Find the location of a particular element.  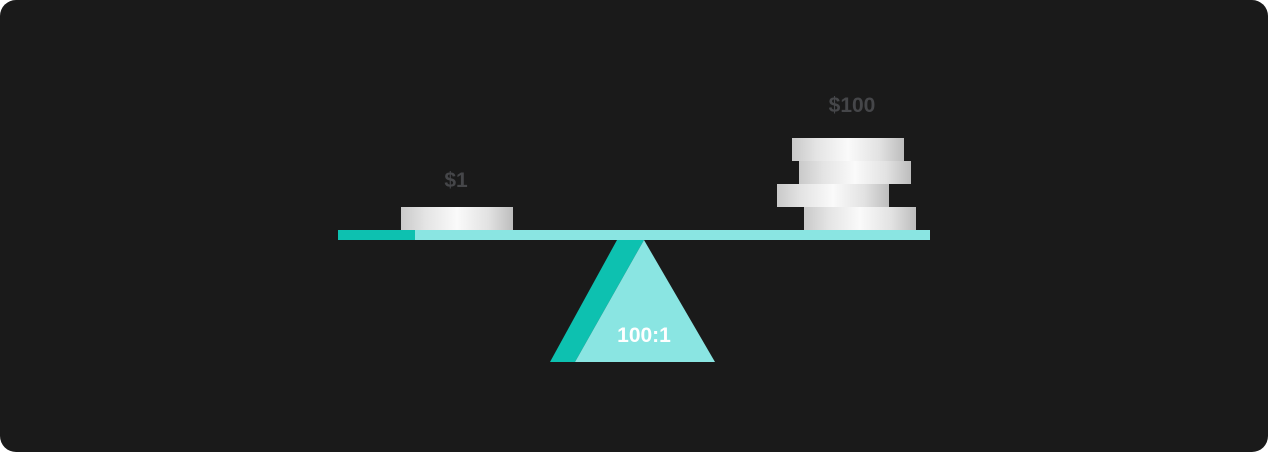

right-coin-stack: $100 is located at coordinates (846, 162).